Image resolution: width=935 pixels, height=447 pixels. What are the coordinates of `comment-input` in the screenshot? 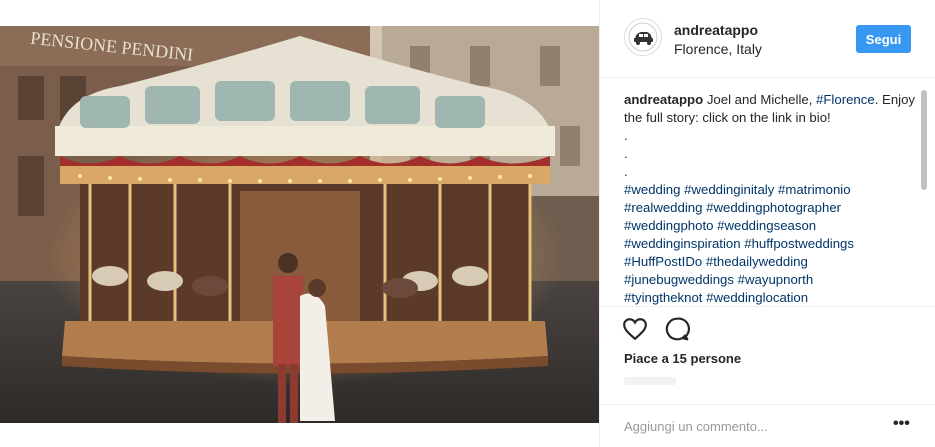 It's located at (744, 426).